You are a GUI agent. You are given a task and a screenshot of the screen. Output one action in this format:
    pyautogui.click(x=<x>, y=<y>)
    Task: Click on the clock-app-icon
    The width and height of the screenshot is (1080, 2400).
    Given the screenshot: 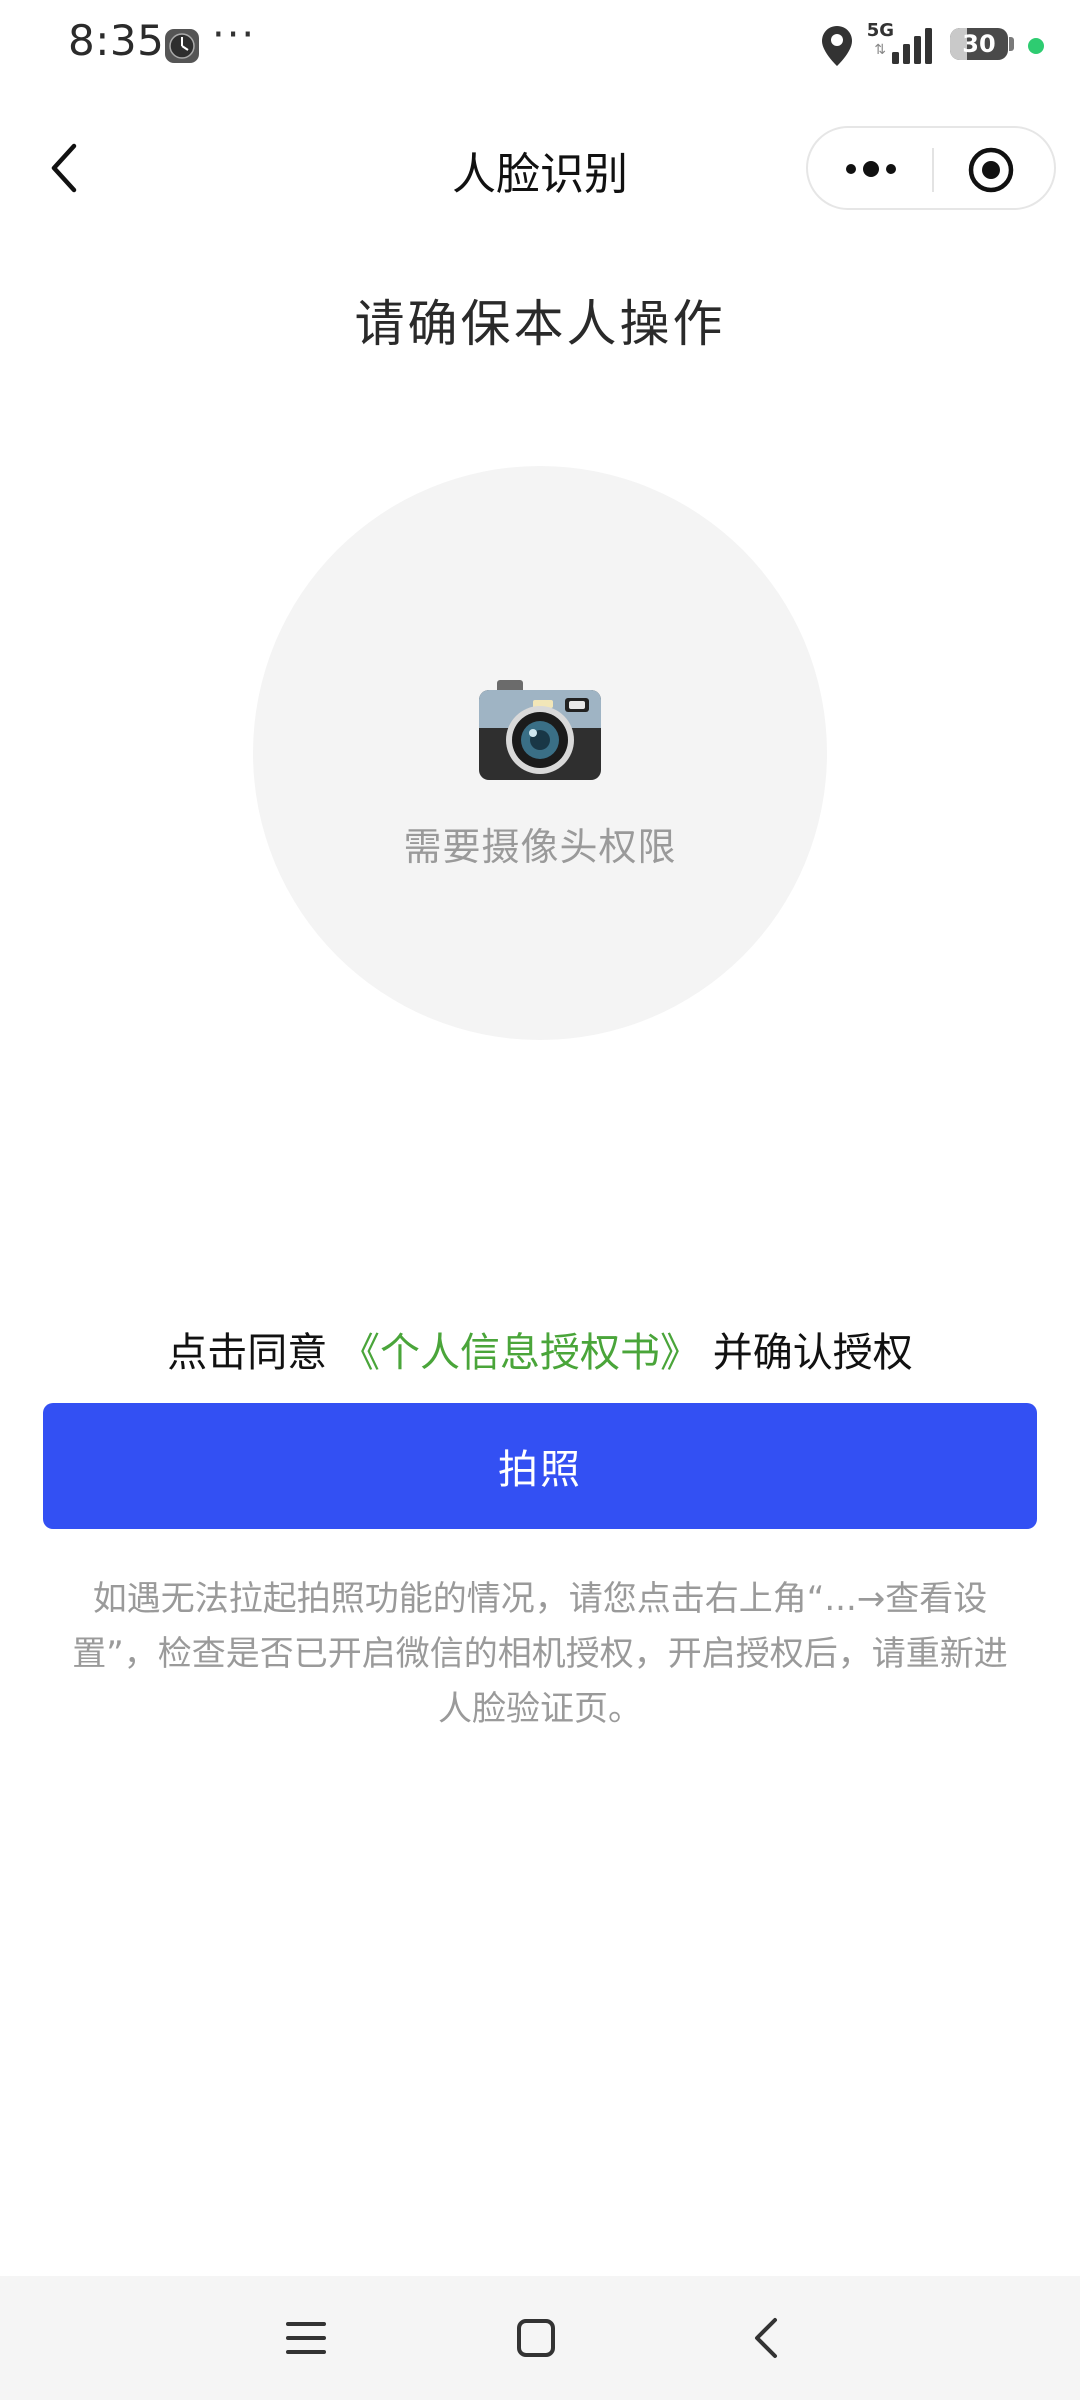 What is the action you would take?
    pyautogui.click(x=182, y=46)
    